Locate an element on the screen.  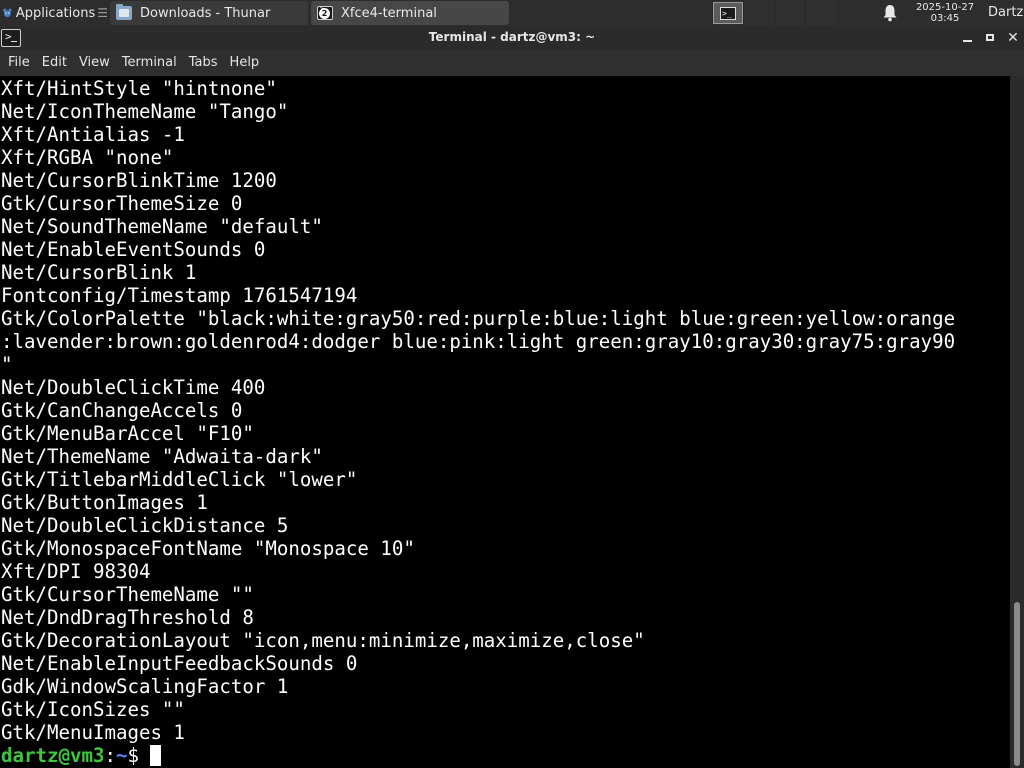
terminal-line: Gtk/MonospaceFontName "Monospace 10" is located at coordinates (208, 548).